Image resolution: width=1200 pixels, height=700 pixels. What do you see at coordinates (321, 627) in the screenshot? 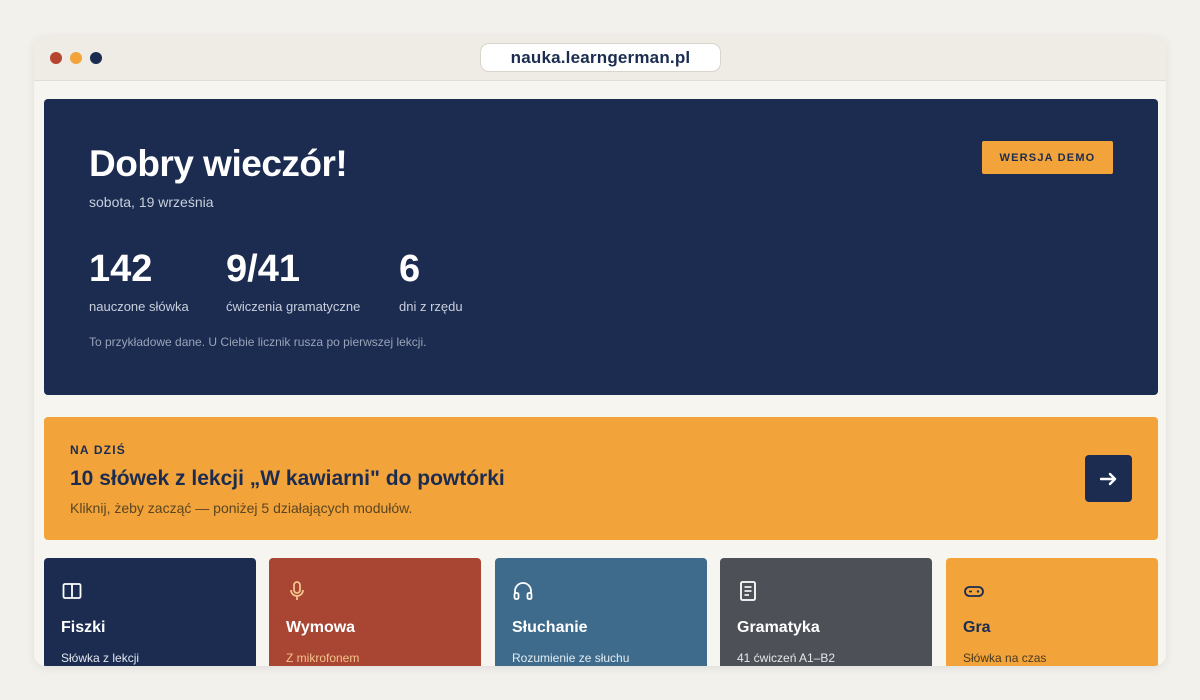
I see `module-title: Wymowa` at bounding box center [321, 627].